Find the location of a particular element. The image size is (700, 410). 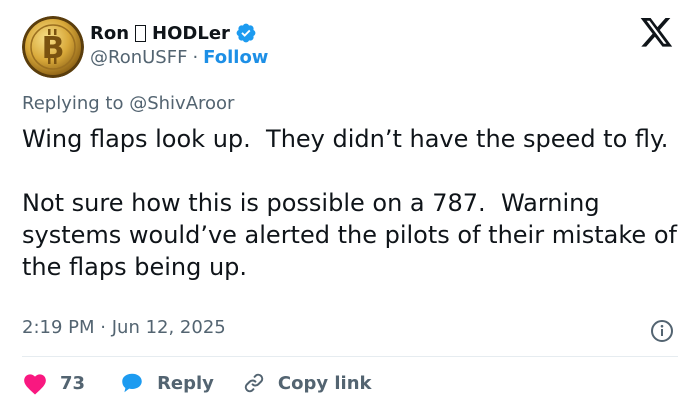

display-name-suffix: HODLer is located at coordinates (191, 33).